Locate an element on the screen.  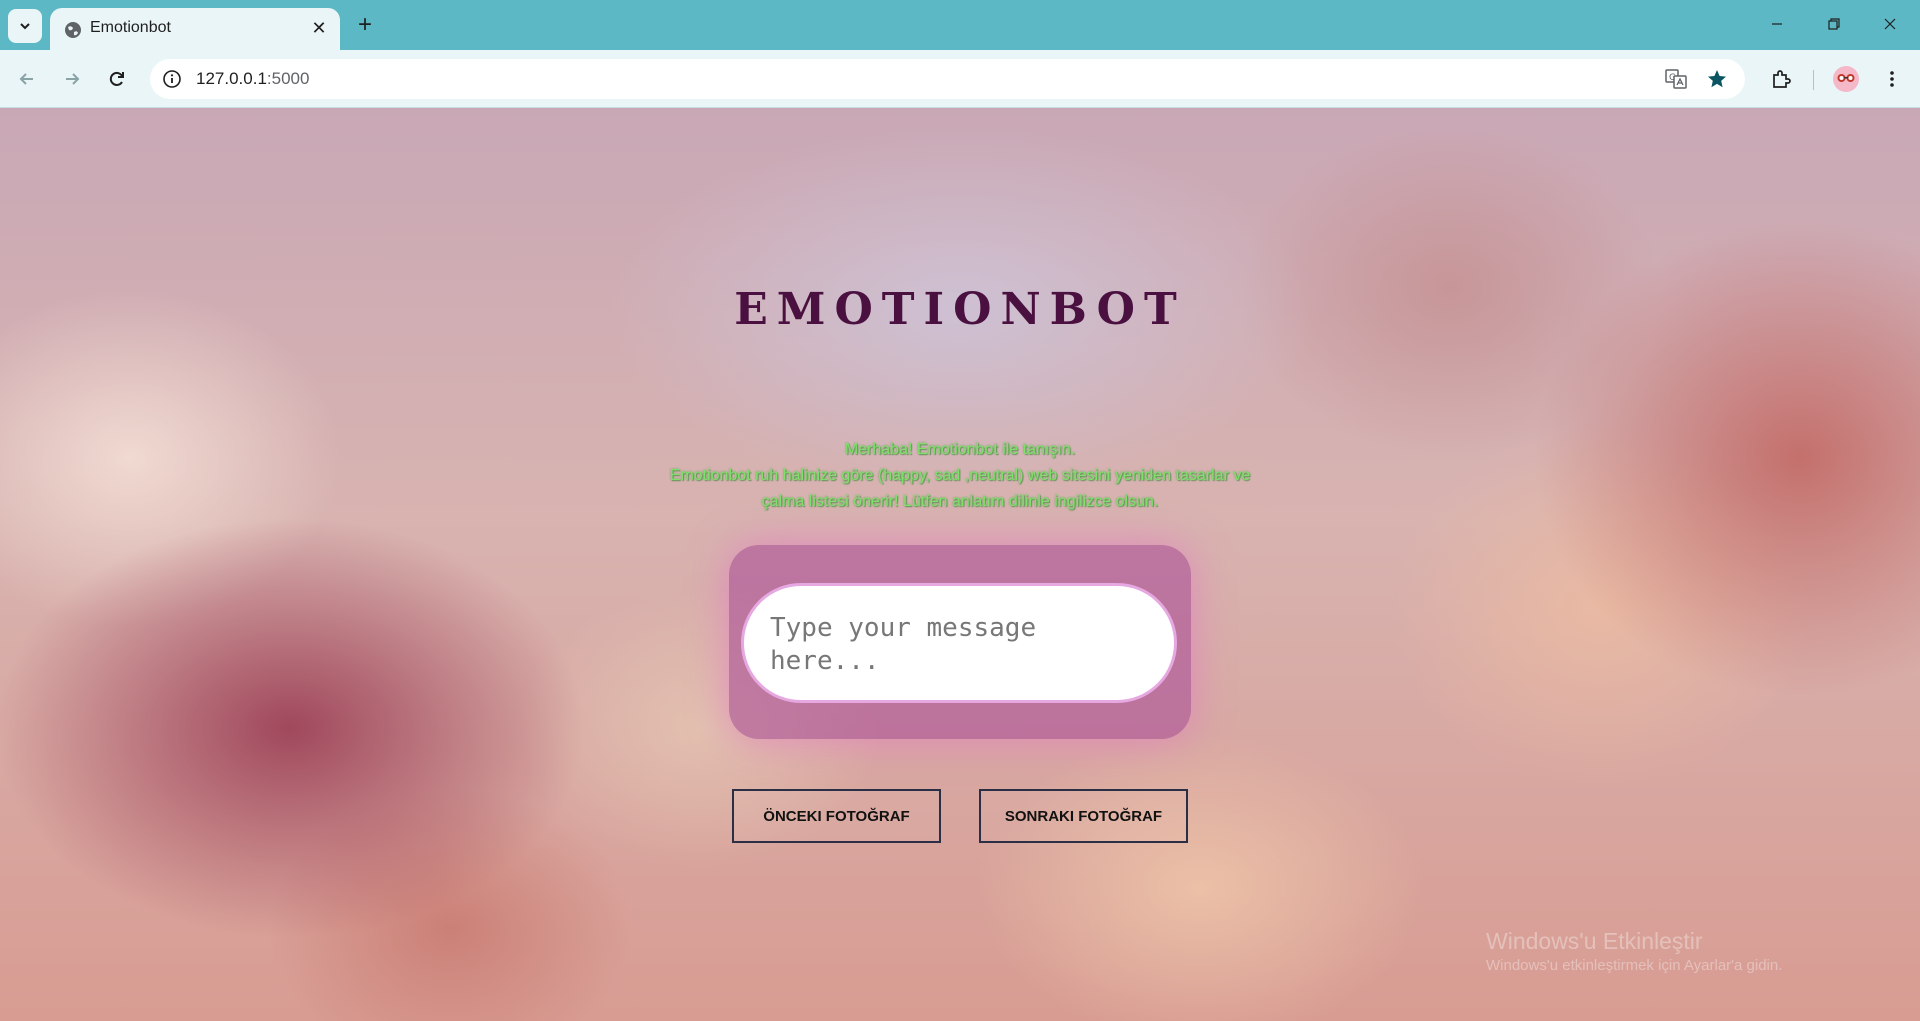
more-vertical-icon is located at coordinates (1892, 79).